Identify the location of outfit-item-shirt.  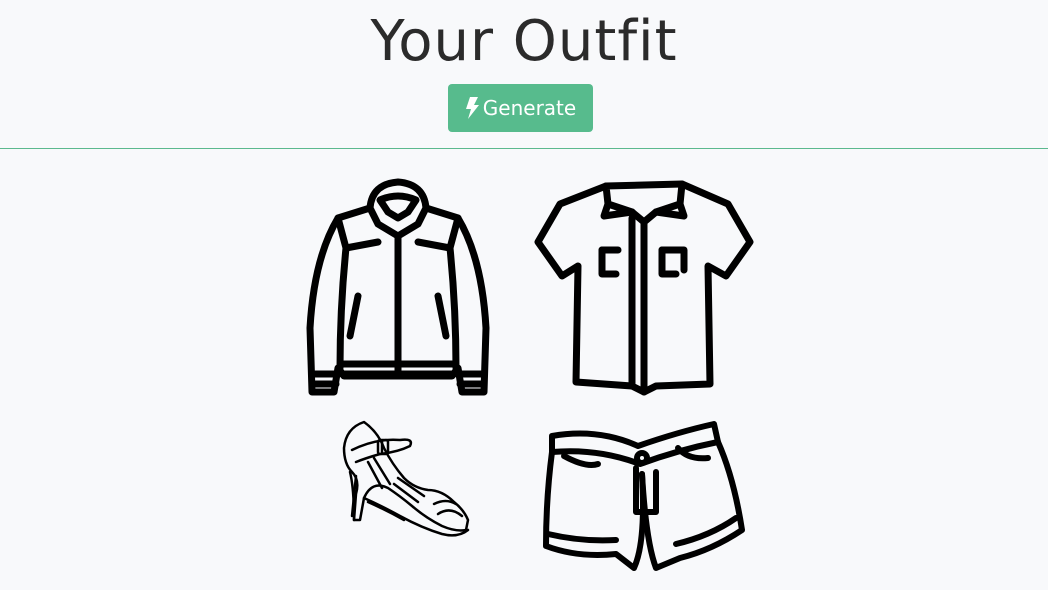
(644, 288).